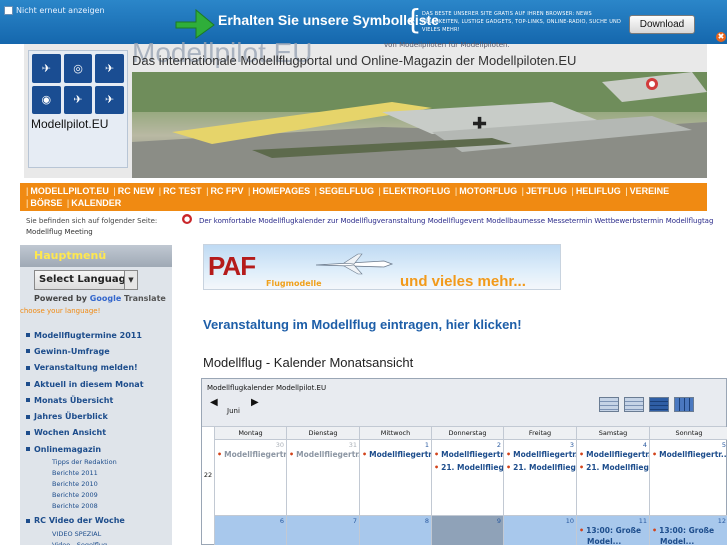 The width and height of the screenshot is (727, 545). Describe the element at coordinates (99, 384) in the screenshot. I see `sidebar-menu-item: Aktuell in diesem Monat` at that location.